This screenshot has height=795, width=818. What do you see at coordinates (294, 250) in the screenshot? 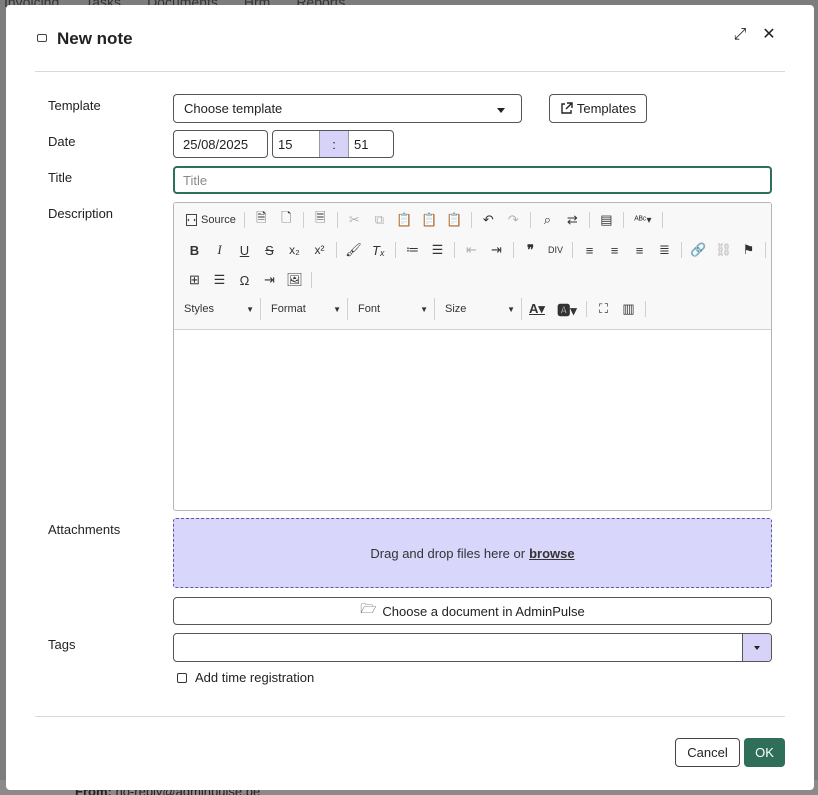
I see `subscript-icon: x₂` at bounding box center [294, 250].